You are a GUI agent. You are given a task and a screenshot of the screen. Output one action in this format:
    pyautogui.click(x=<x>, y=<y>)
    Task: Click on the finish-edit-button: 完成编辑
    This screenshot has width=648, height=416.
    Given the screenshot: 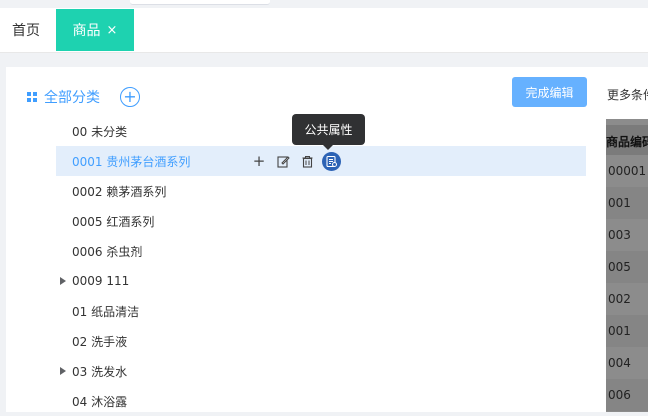 What is the action you would take?
    pyautogui.click(x=549, y=92)
    